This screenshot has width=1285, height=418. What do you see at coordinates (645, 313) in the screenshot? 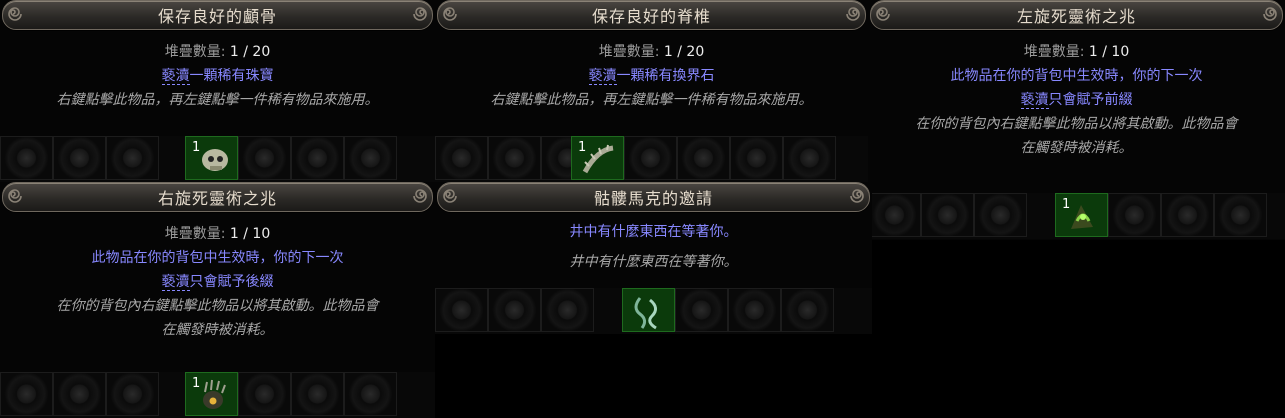
I see `claw-invitation-icon` at bounding box center [645, 313].